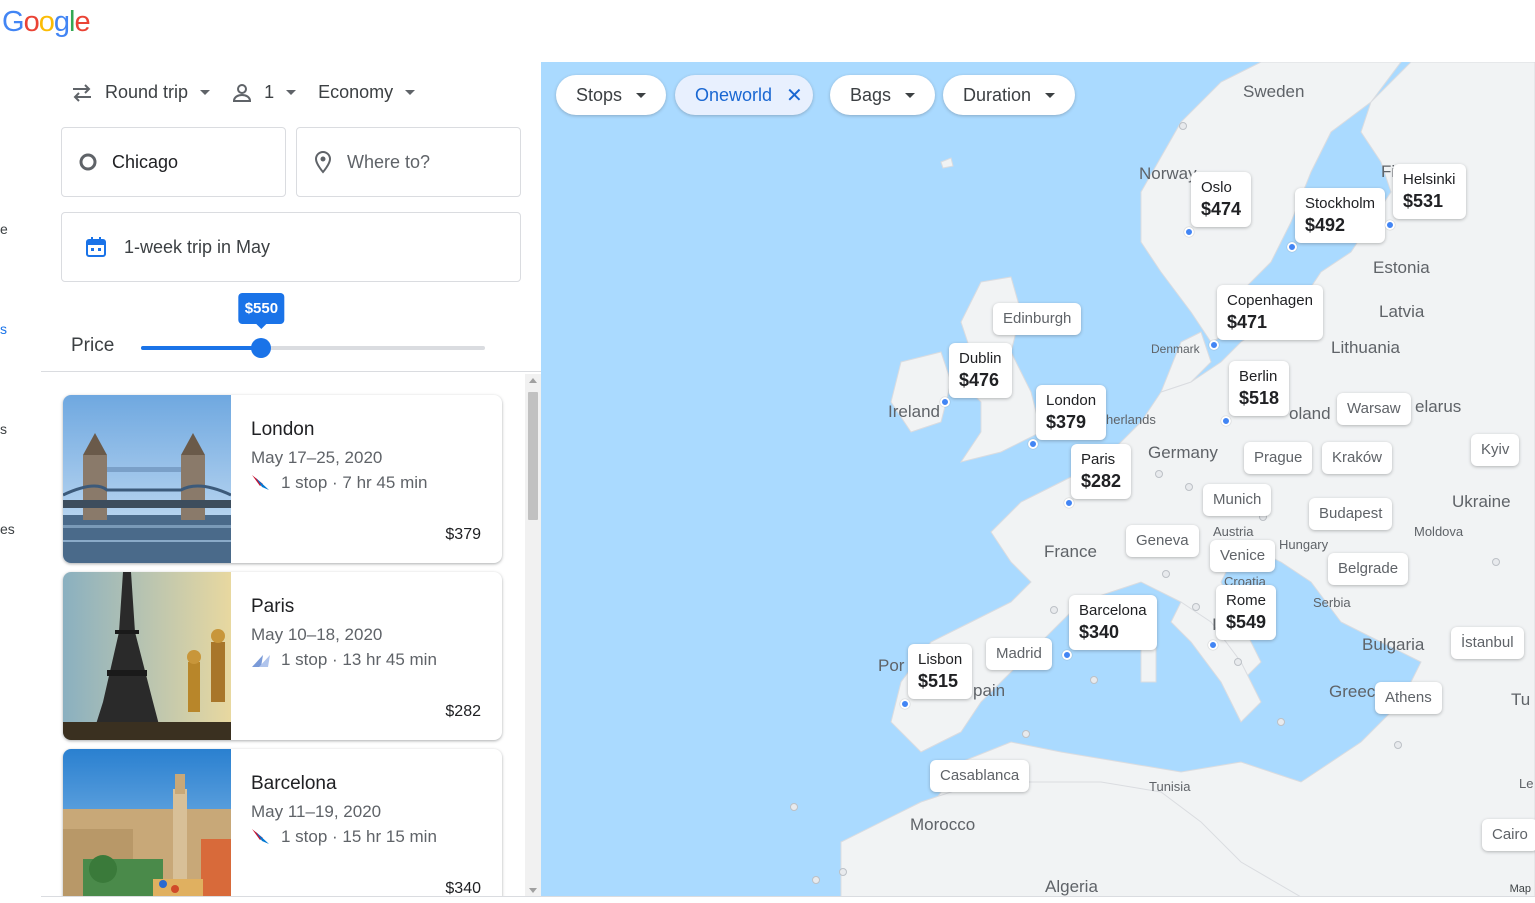 This screenshot has width=1535, height=903. Describe the element at coordinates (533, 890) in the screenshot. I see `scroll-down-icon` at that location.